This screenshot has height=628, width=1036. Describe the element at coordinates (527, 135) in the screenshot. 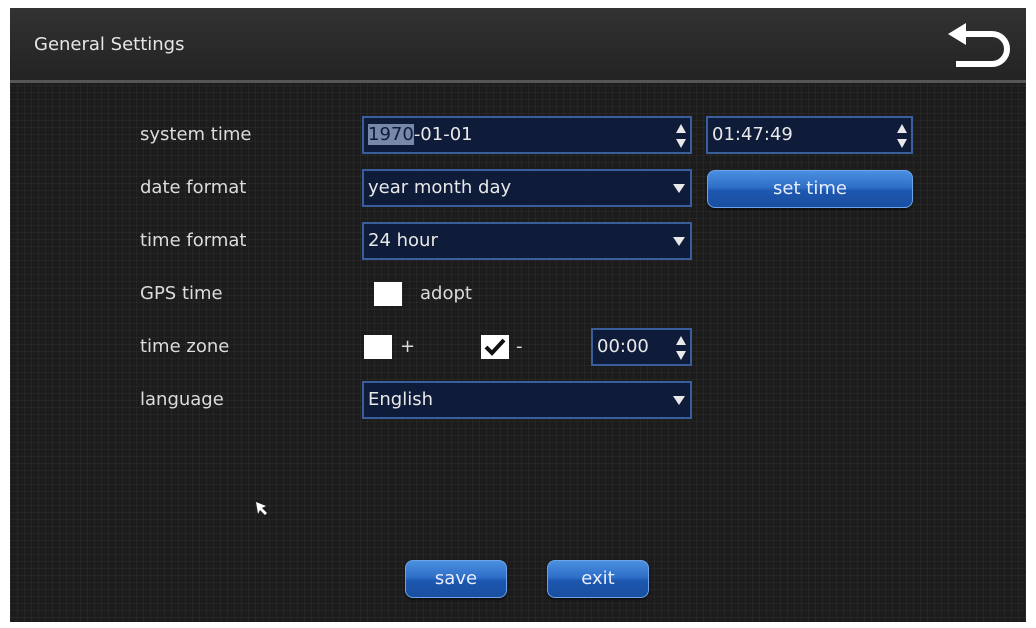

I see `date-field: 1970-01-01` at that location.